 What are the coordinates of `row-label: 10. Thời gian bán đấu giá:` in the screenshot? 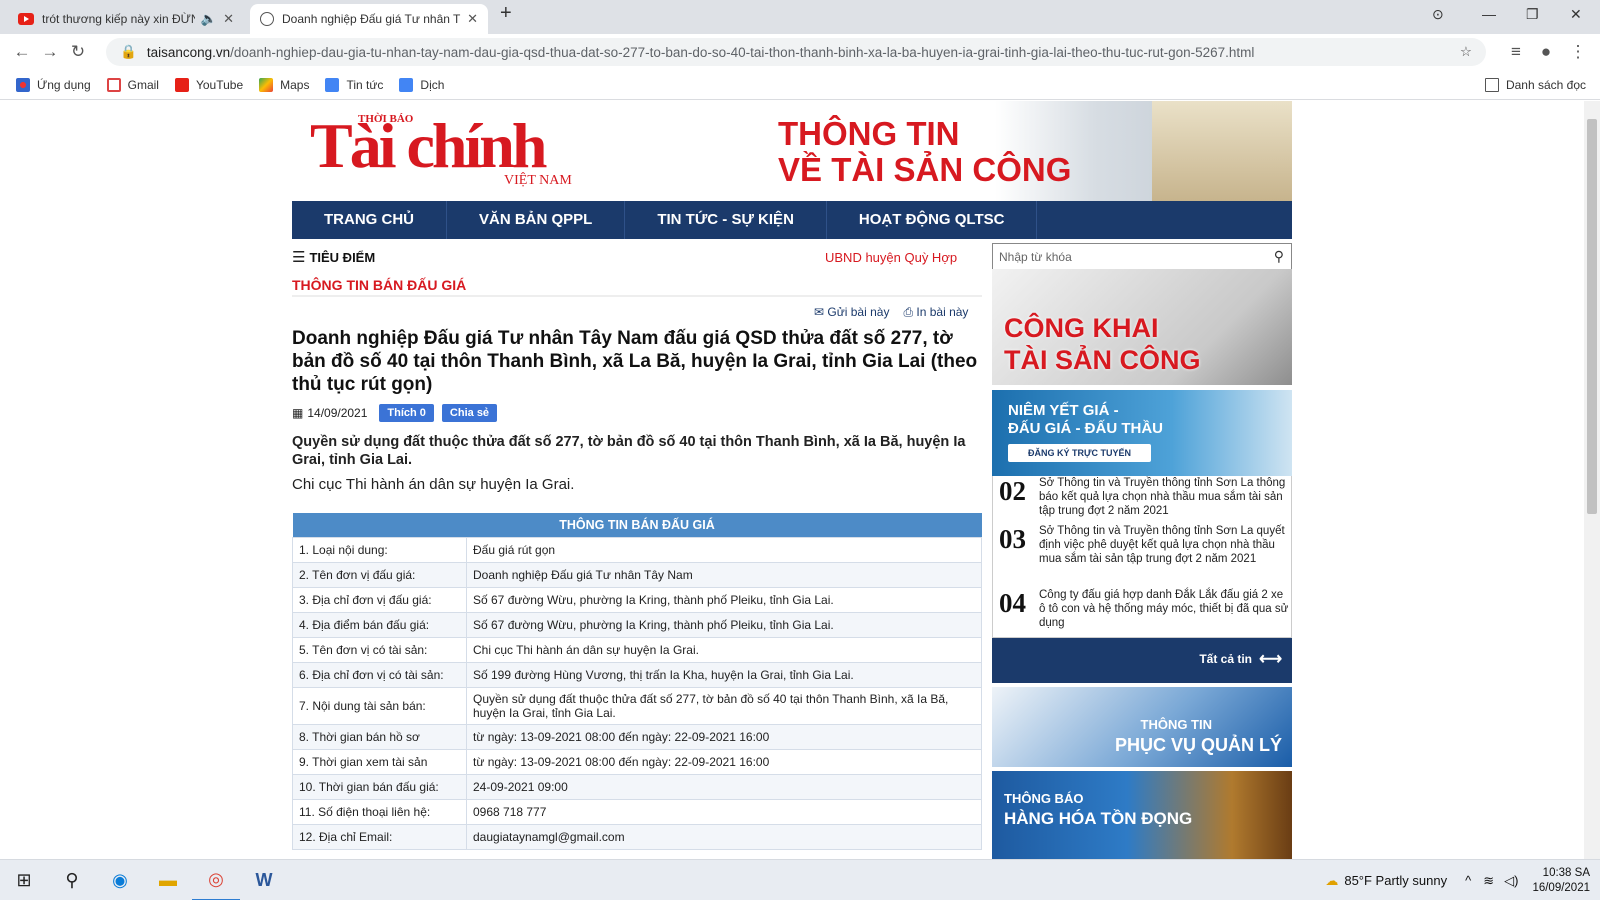 It's located at (379, 786).